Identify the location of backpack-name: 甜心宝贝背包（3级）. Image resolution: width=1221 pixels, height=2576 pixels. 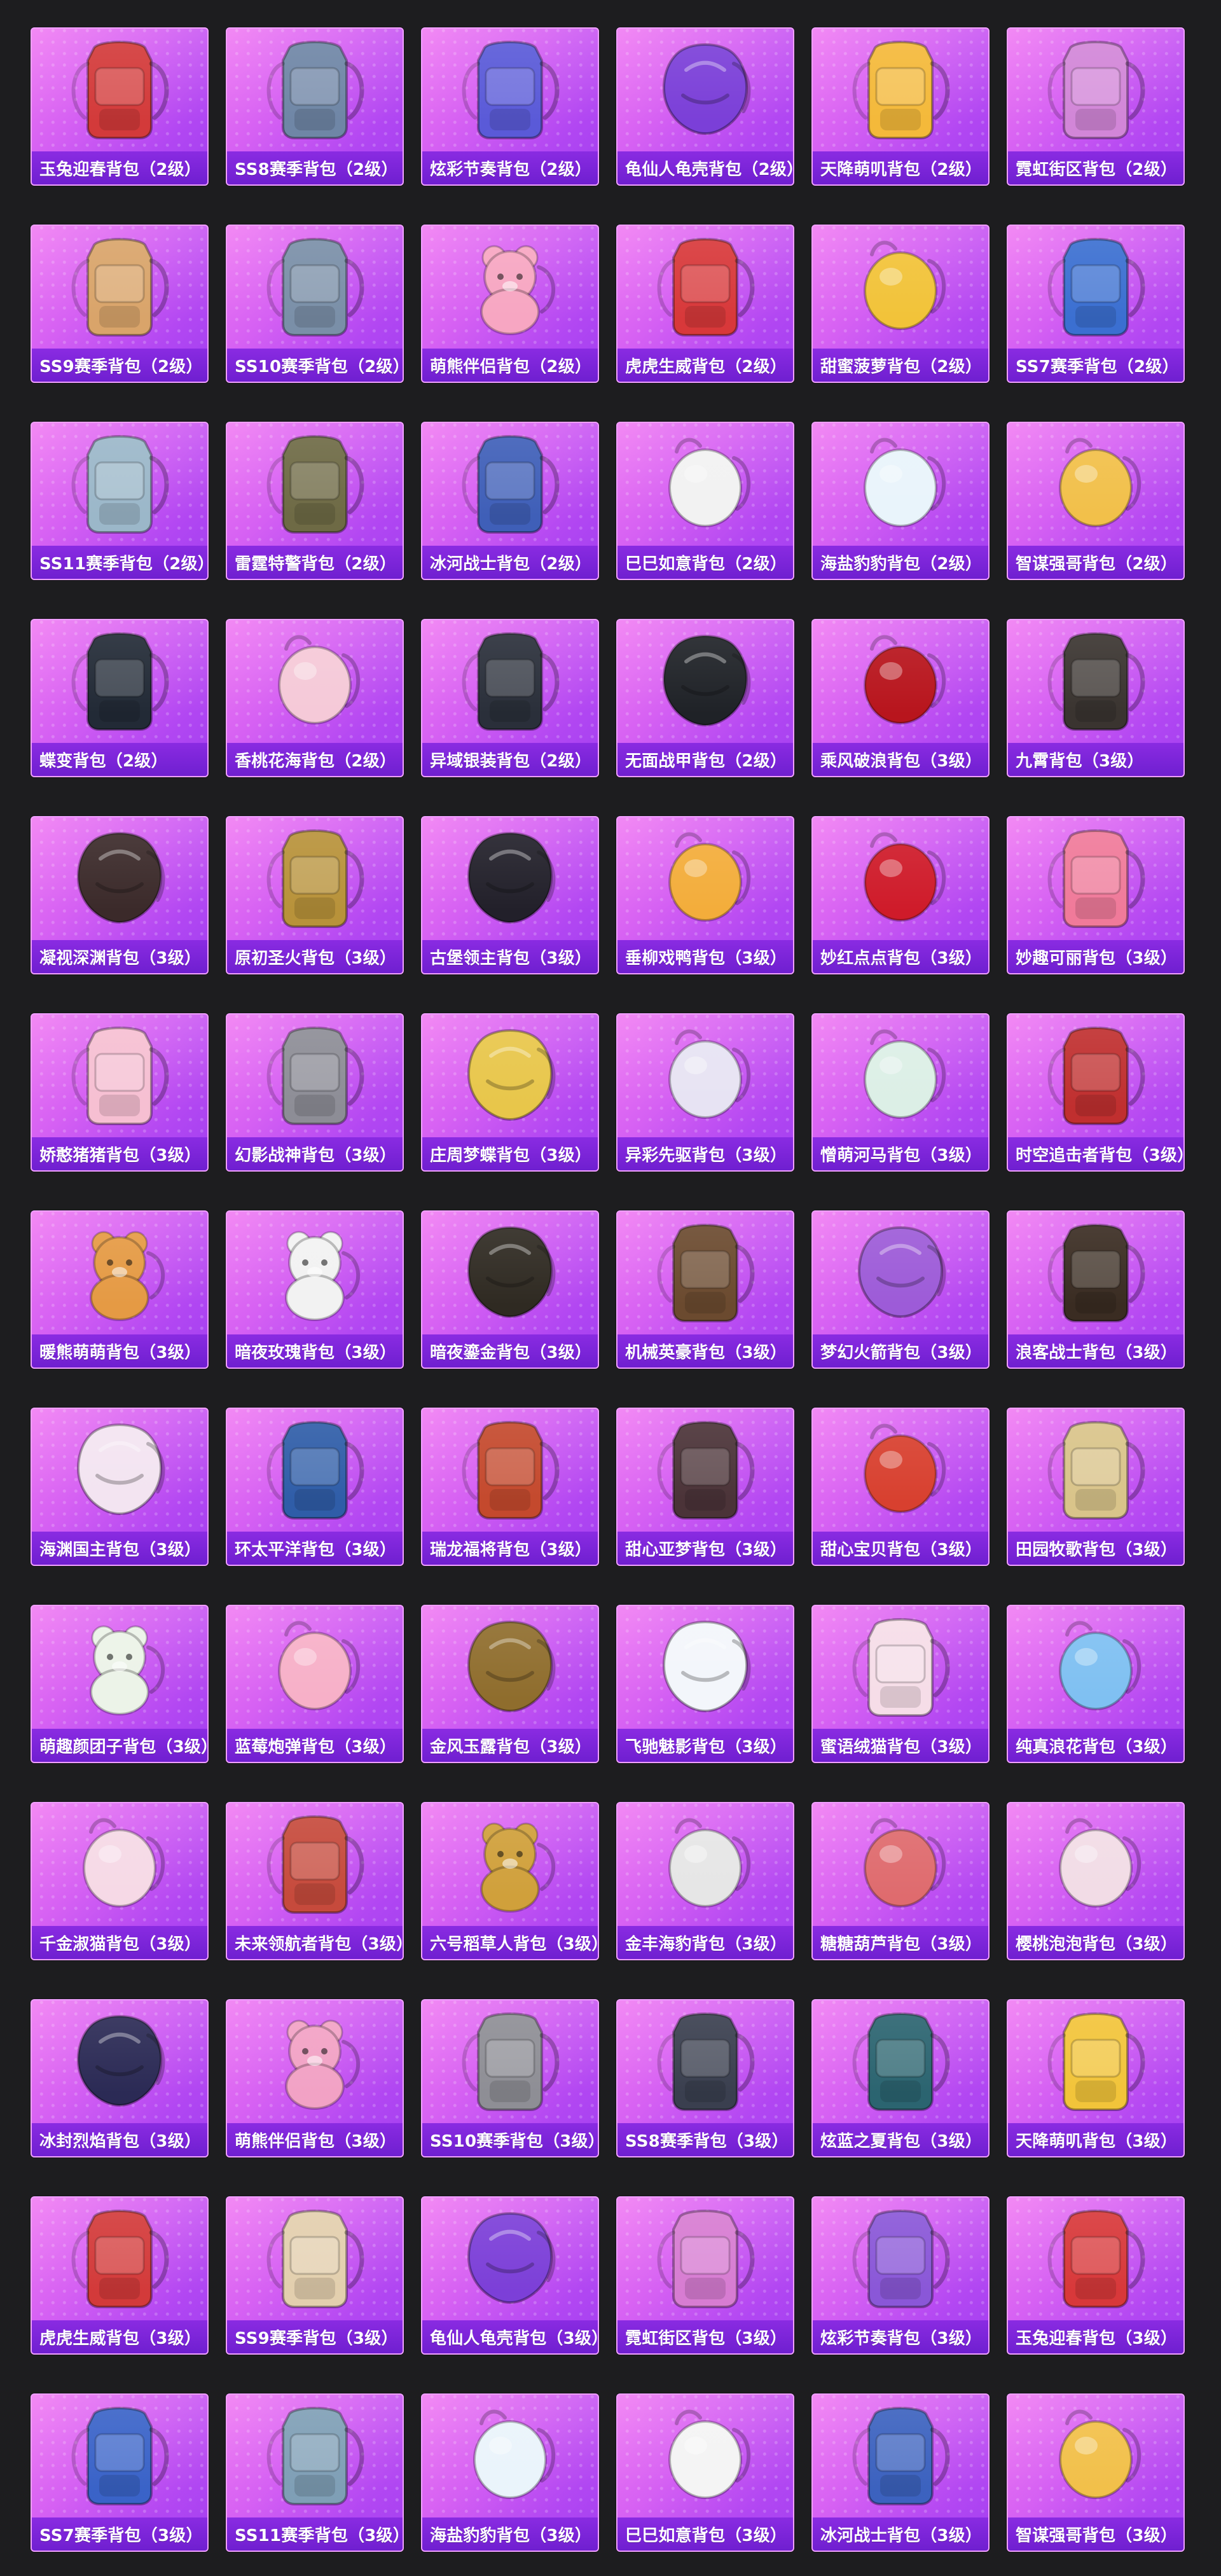
(901, 1550).